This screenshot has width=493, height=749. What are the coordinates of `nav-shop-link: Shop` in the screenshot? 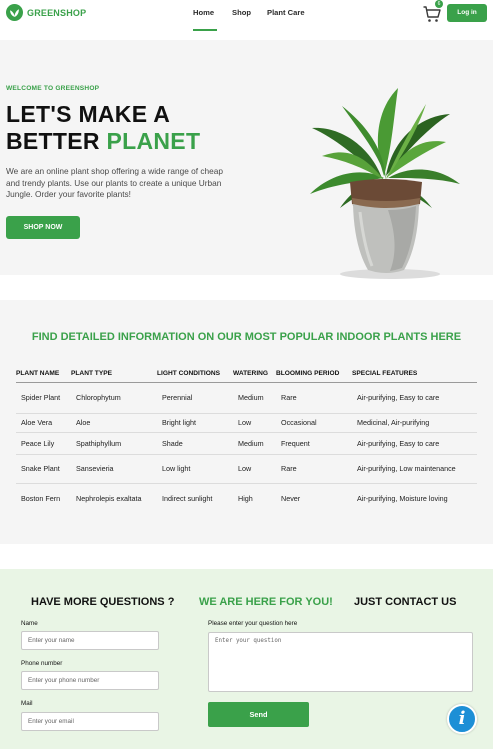 It's located at (241, 12).